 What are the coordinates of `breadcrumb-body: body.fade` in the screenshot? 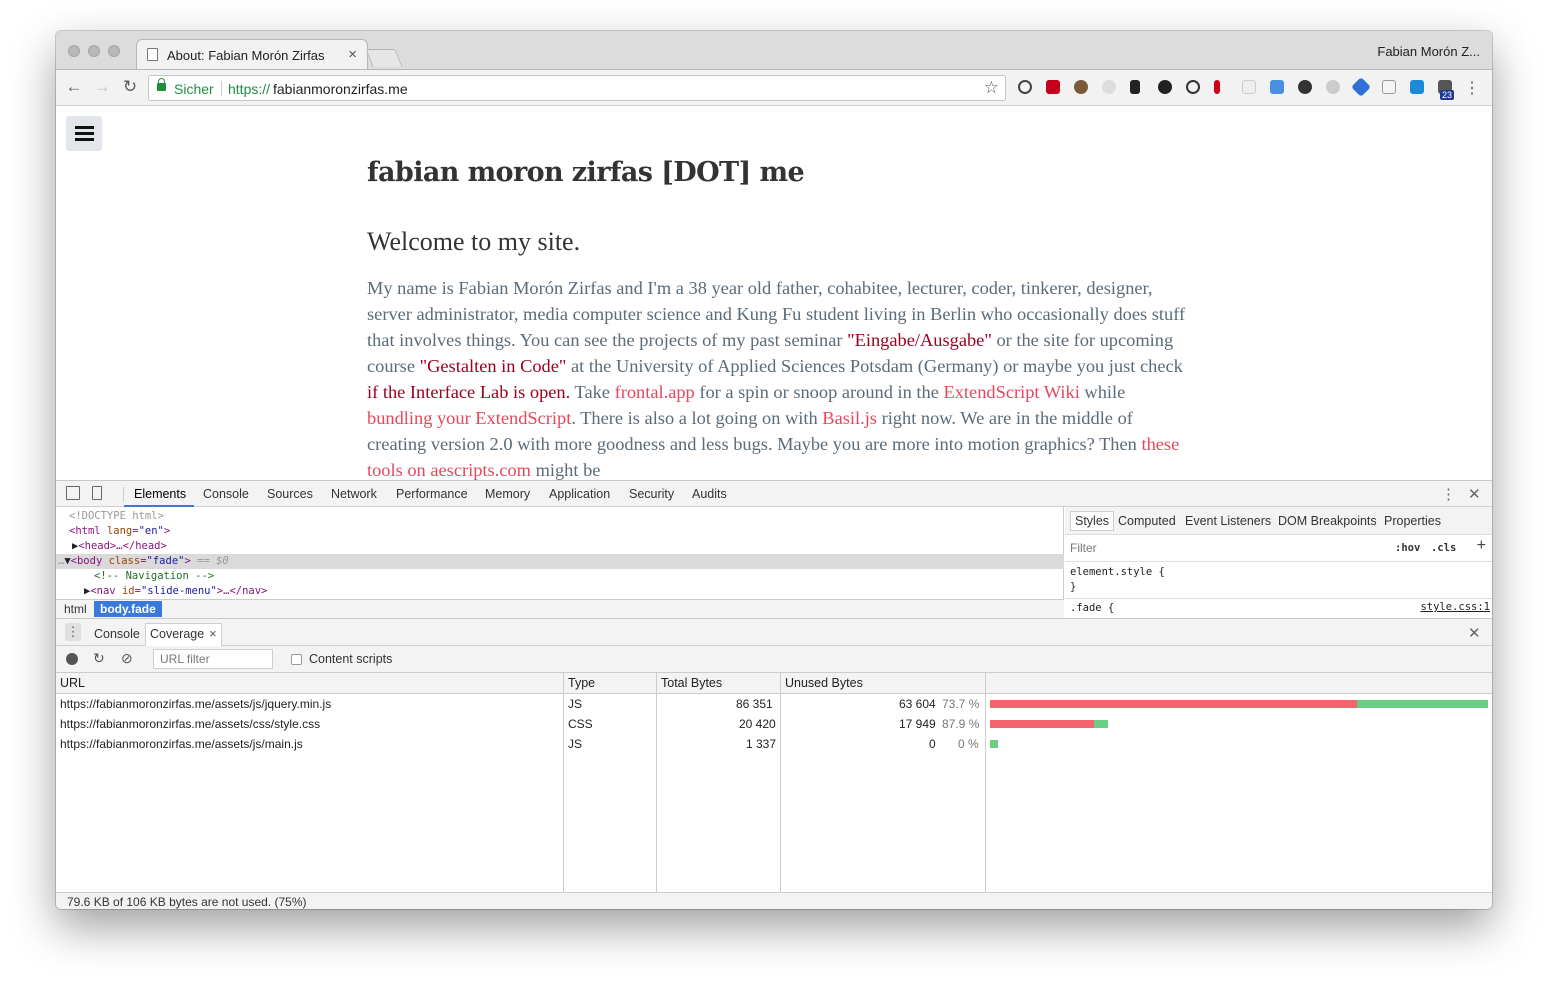 It's located at (128, 609).